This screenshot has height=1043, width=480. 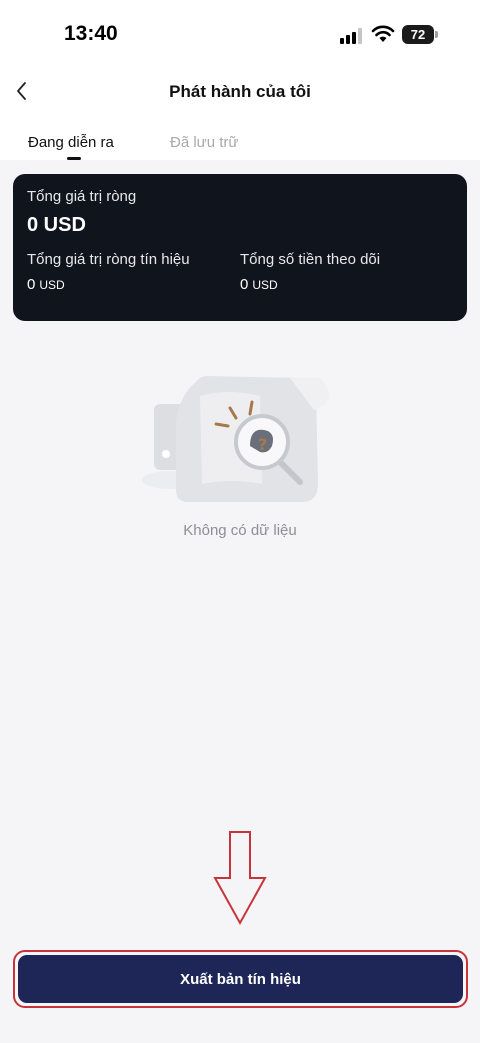 I want to click on empty-document-magnifier-icon: ?, so click(x=235, y=439).